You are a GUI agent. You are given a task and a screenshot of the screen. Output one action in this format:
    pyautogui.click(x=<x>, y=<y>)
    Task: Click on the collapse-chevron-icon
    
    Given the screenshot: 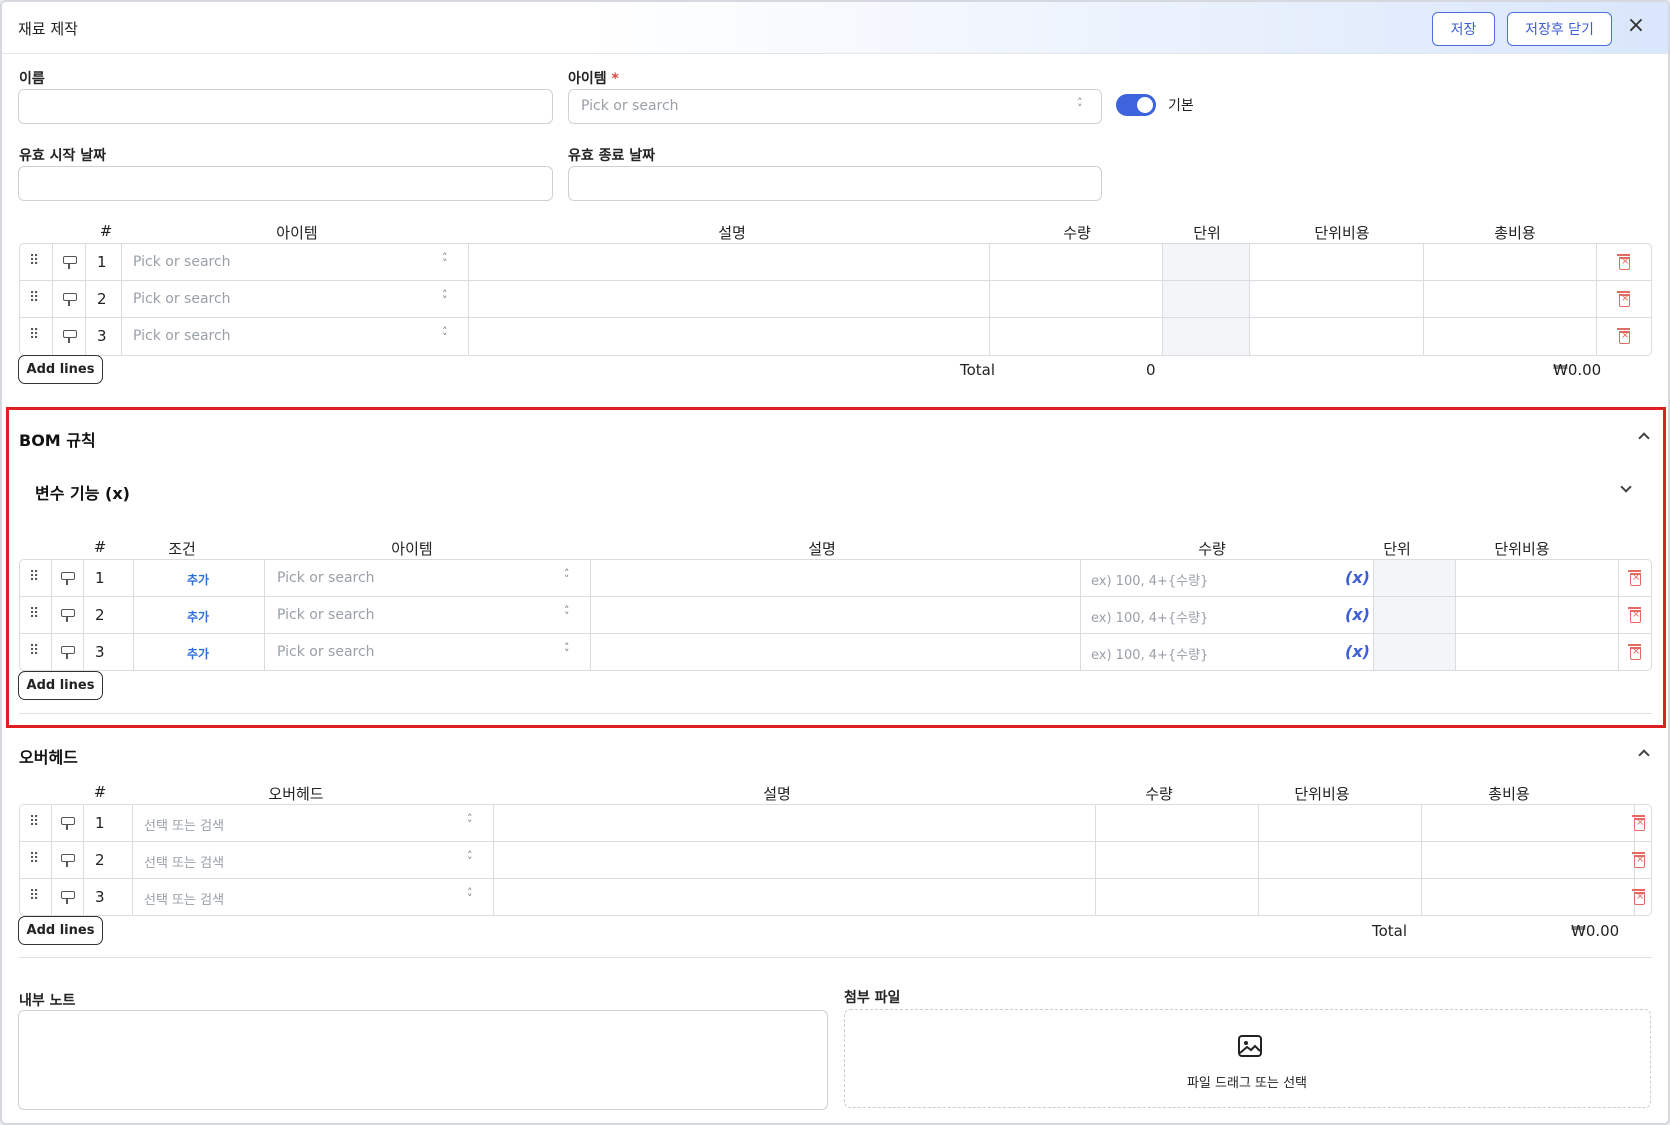 What is the action you would take?
    pyautogui.click(x=1644, y=755)
    